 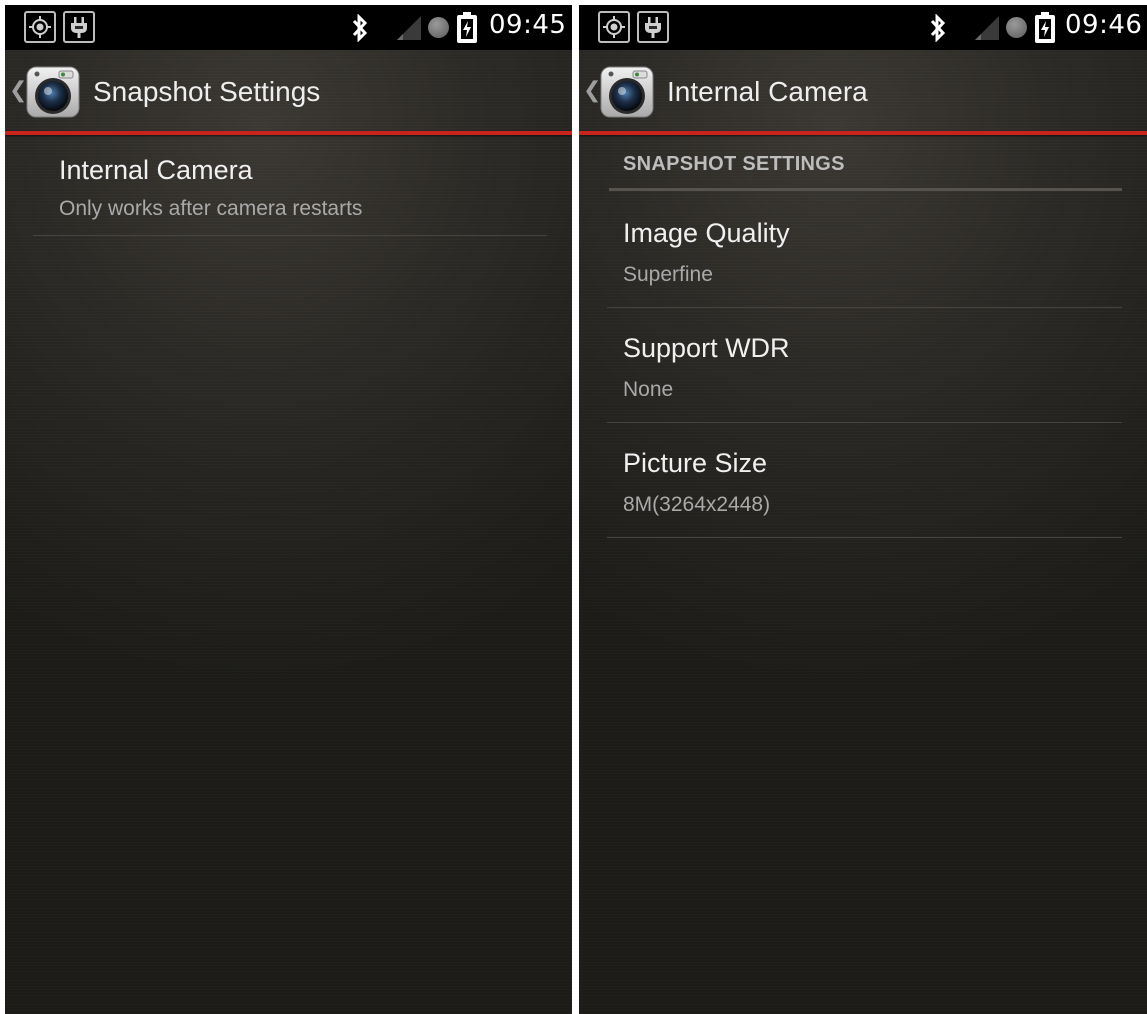 What do you see at coordinates (648, 389) in the screenshot?
I see `pref-summary: None` at bounding box center [648, 389].